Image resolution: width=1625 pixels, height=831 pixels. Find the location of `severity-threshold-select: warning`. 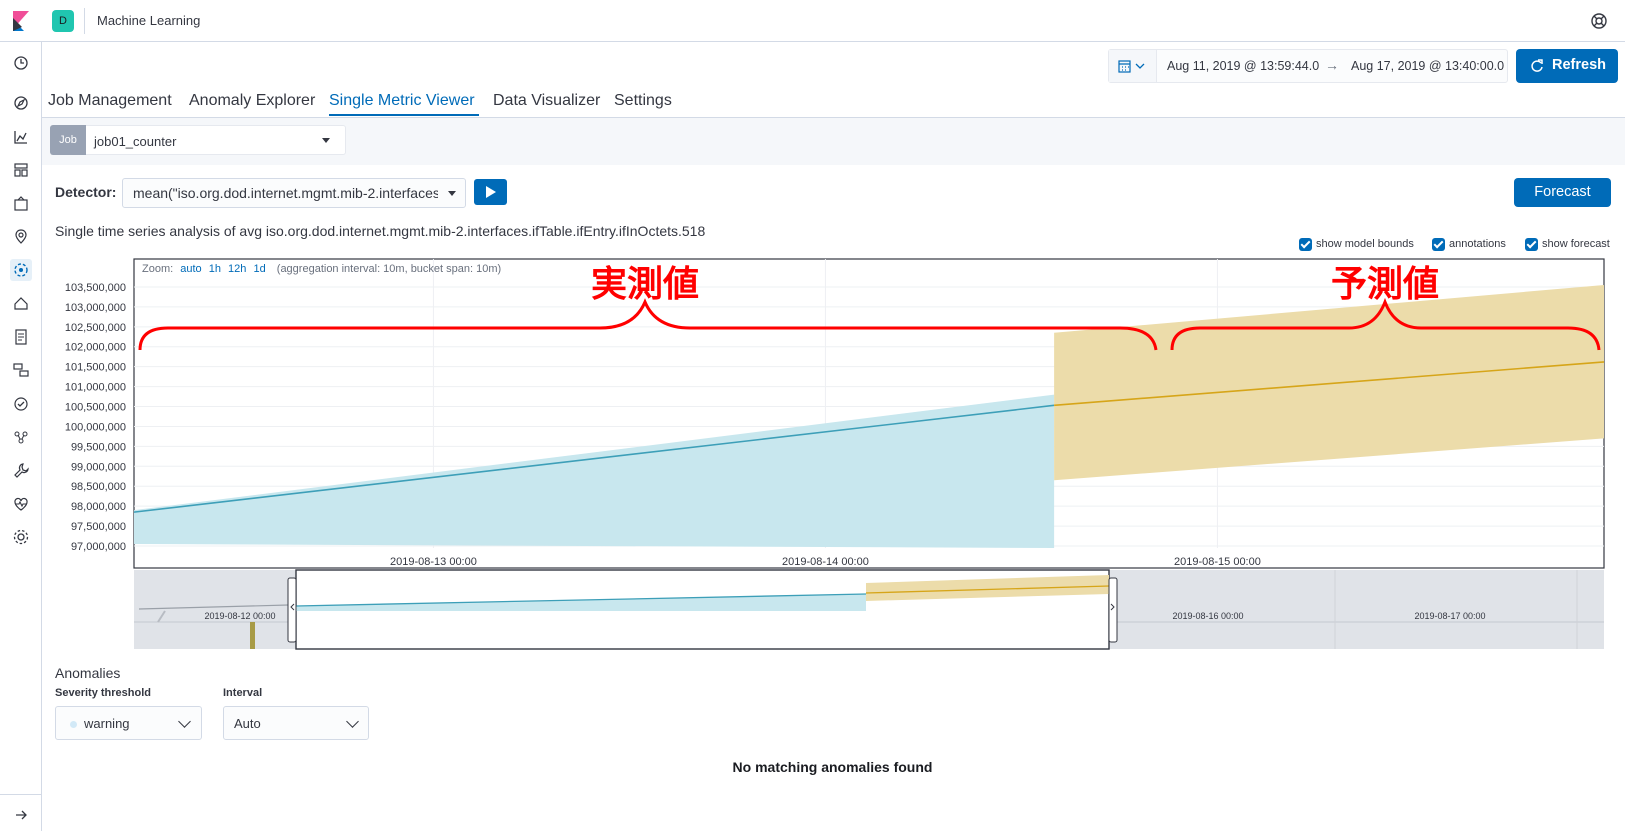

severity-threshold-select: warning is located at coordinates (128, 723).